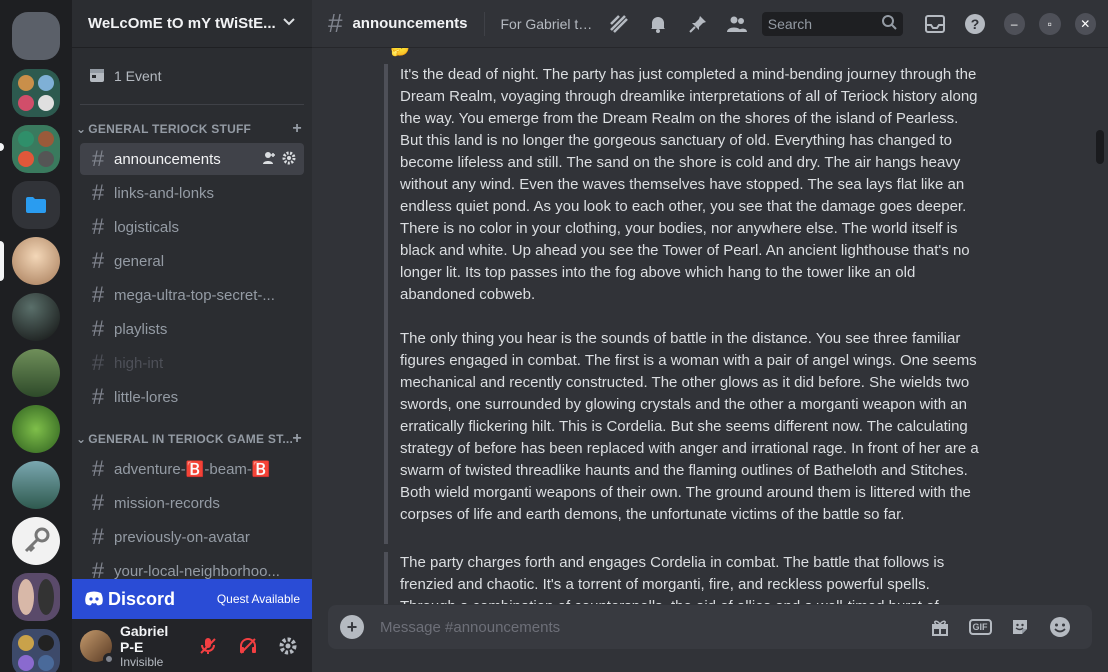  Describe the element at coordinates (36, 205) in the screenshot. I see `folder-icon` at that location.